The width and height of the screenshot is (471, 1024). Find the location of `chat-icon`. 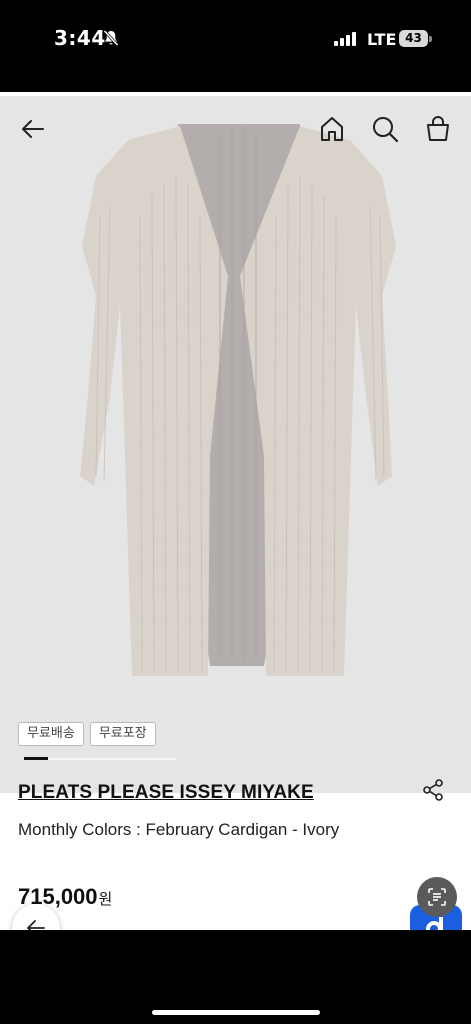

chat-icon is located at coordinates (434, 923).